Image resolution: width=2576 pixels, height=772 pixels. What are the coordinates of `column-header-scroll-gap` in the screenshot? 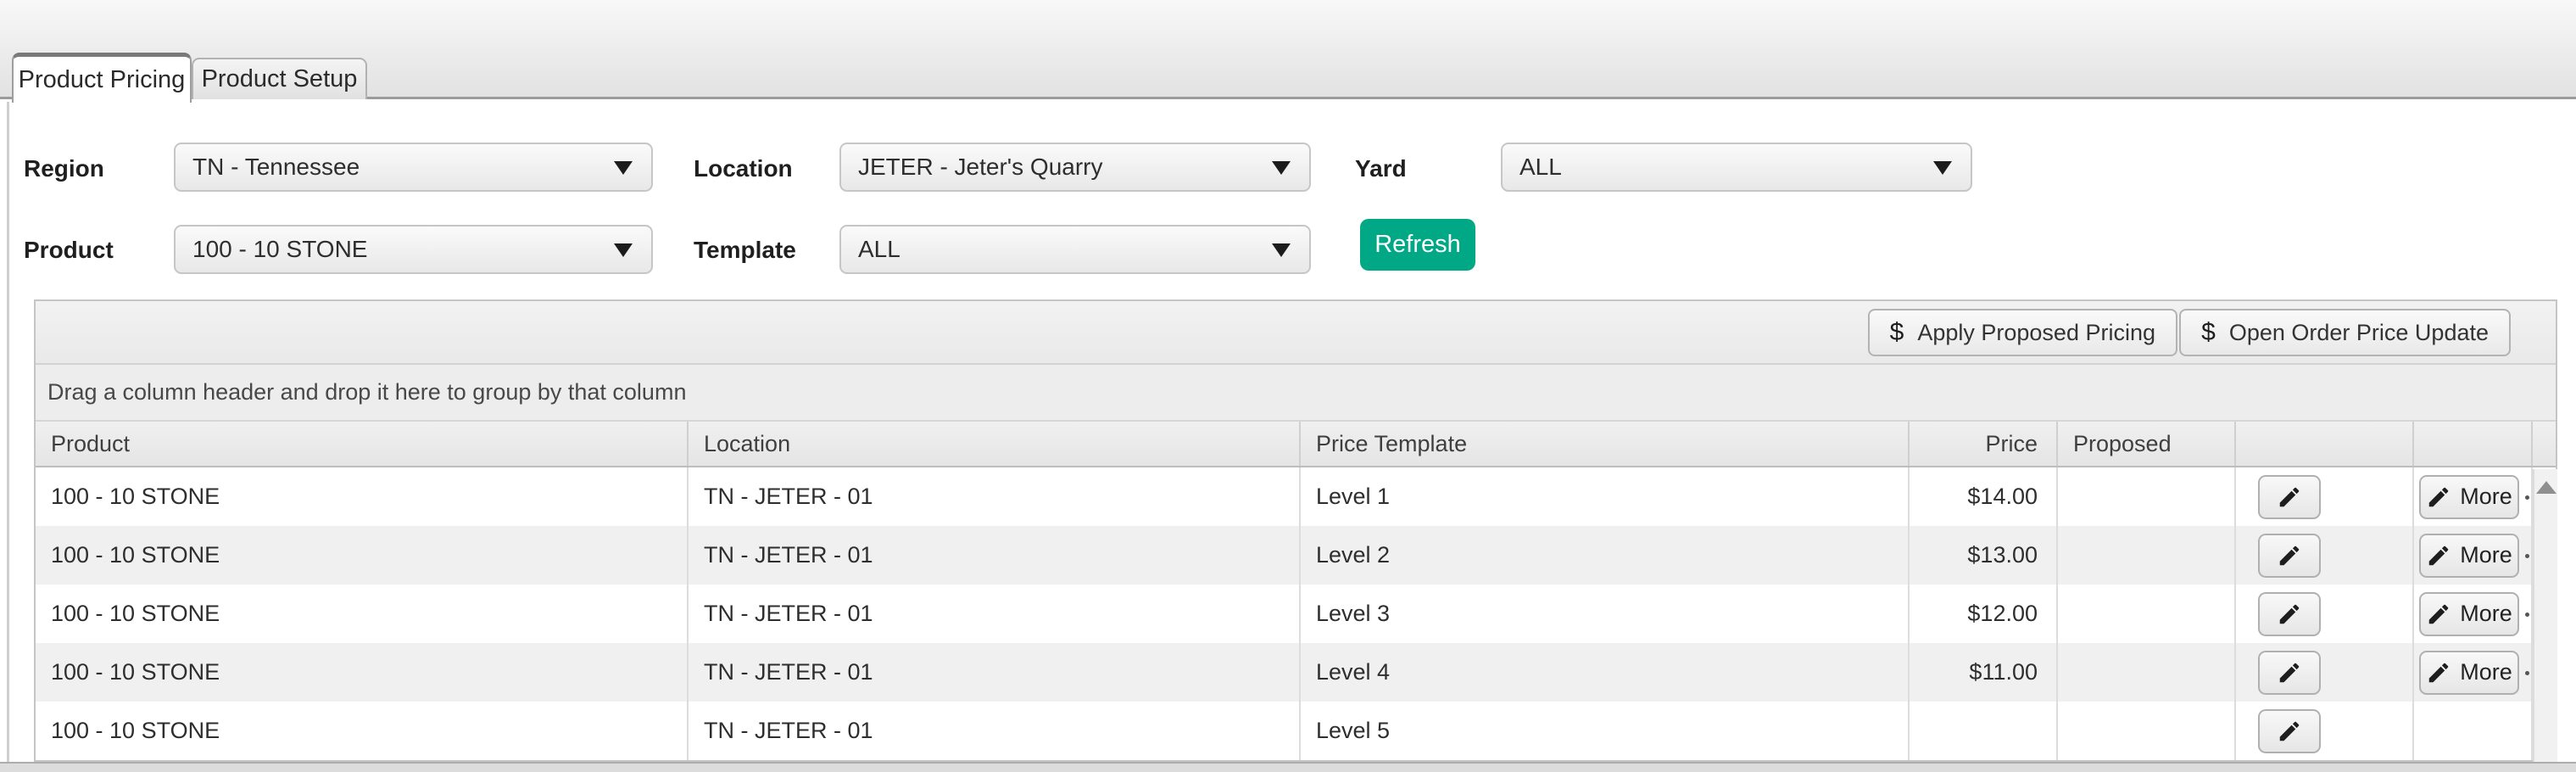 It's located at (2544, 444).